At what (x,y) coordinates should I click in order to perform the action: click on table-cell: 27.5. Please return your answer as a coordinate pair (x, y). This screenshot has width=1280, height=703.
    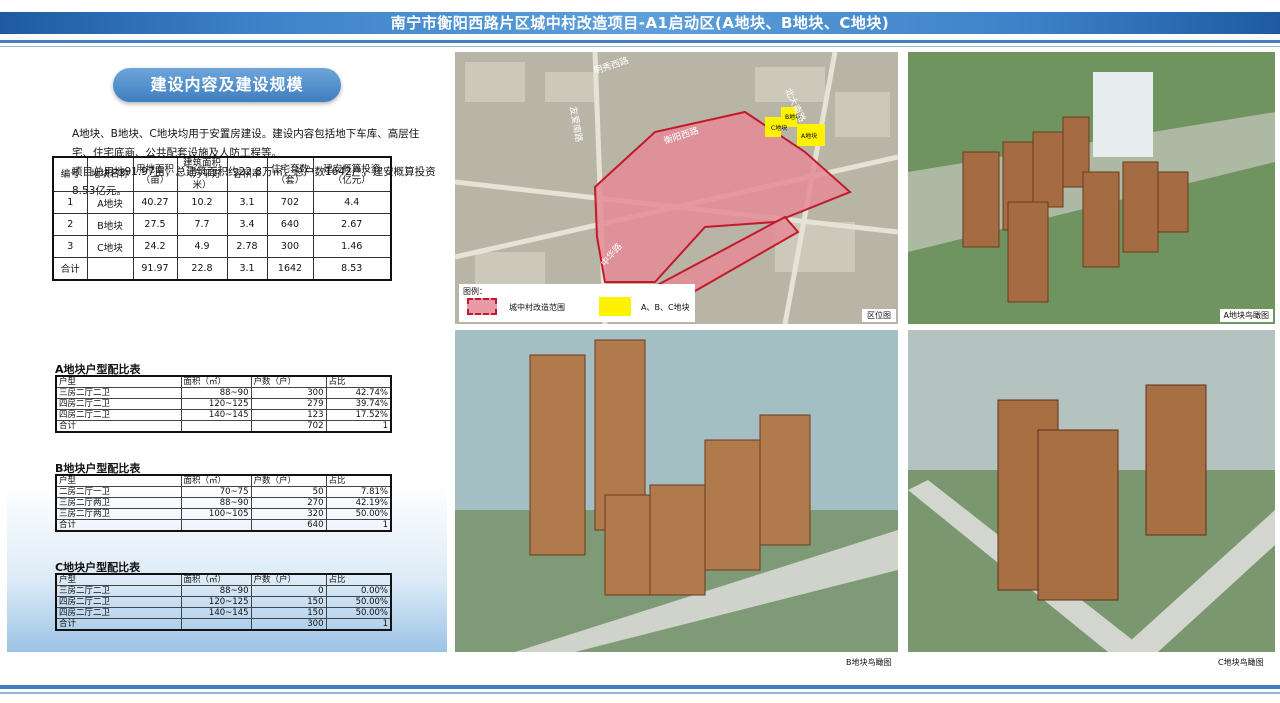
    Looking at the image, I should click on (155, 224).